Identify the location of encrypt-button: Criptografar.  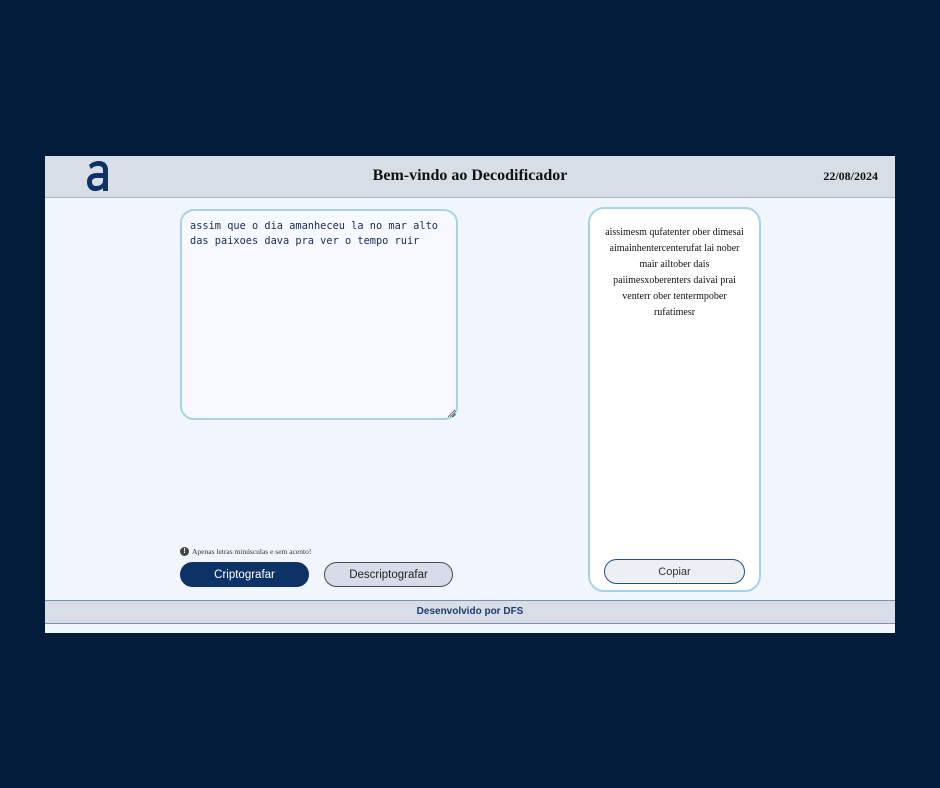
(244, 574).